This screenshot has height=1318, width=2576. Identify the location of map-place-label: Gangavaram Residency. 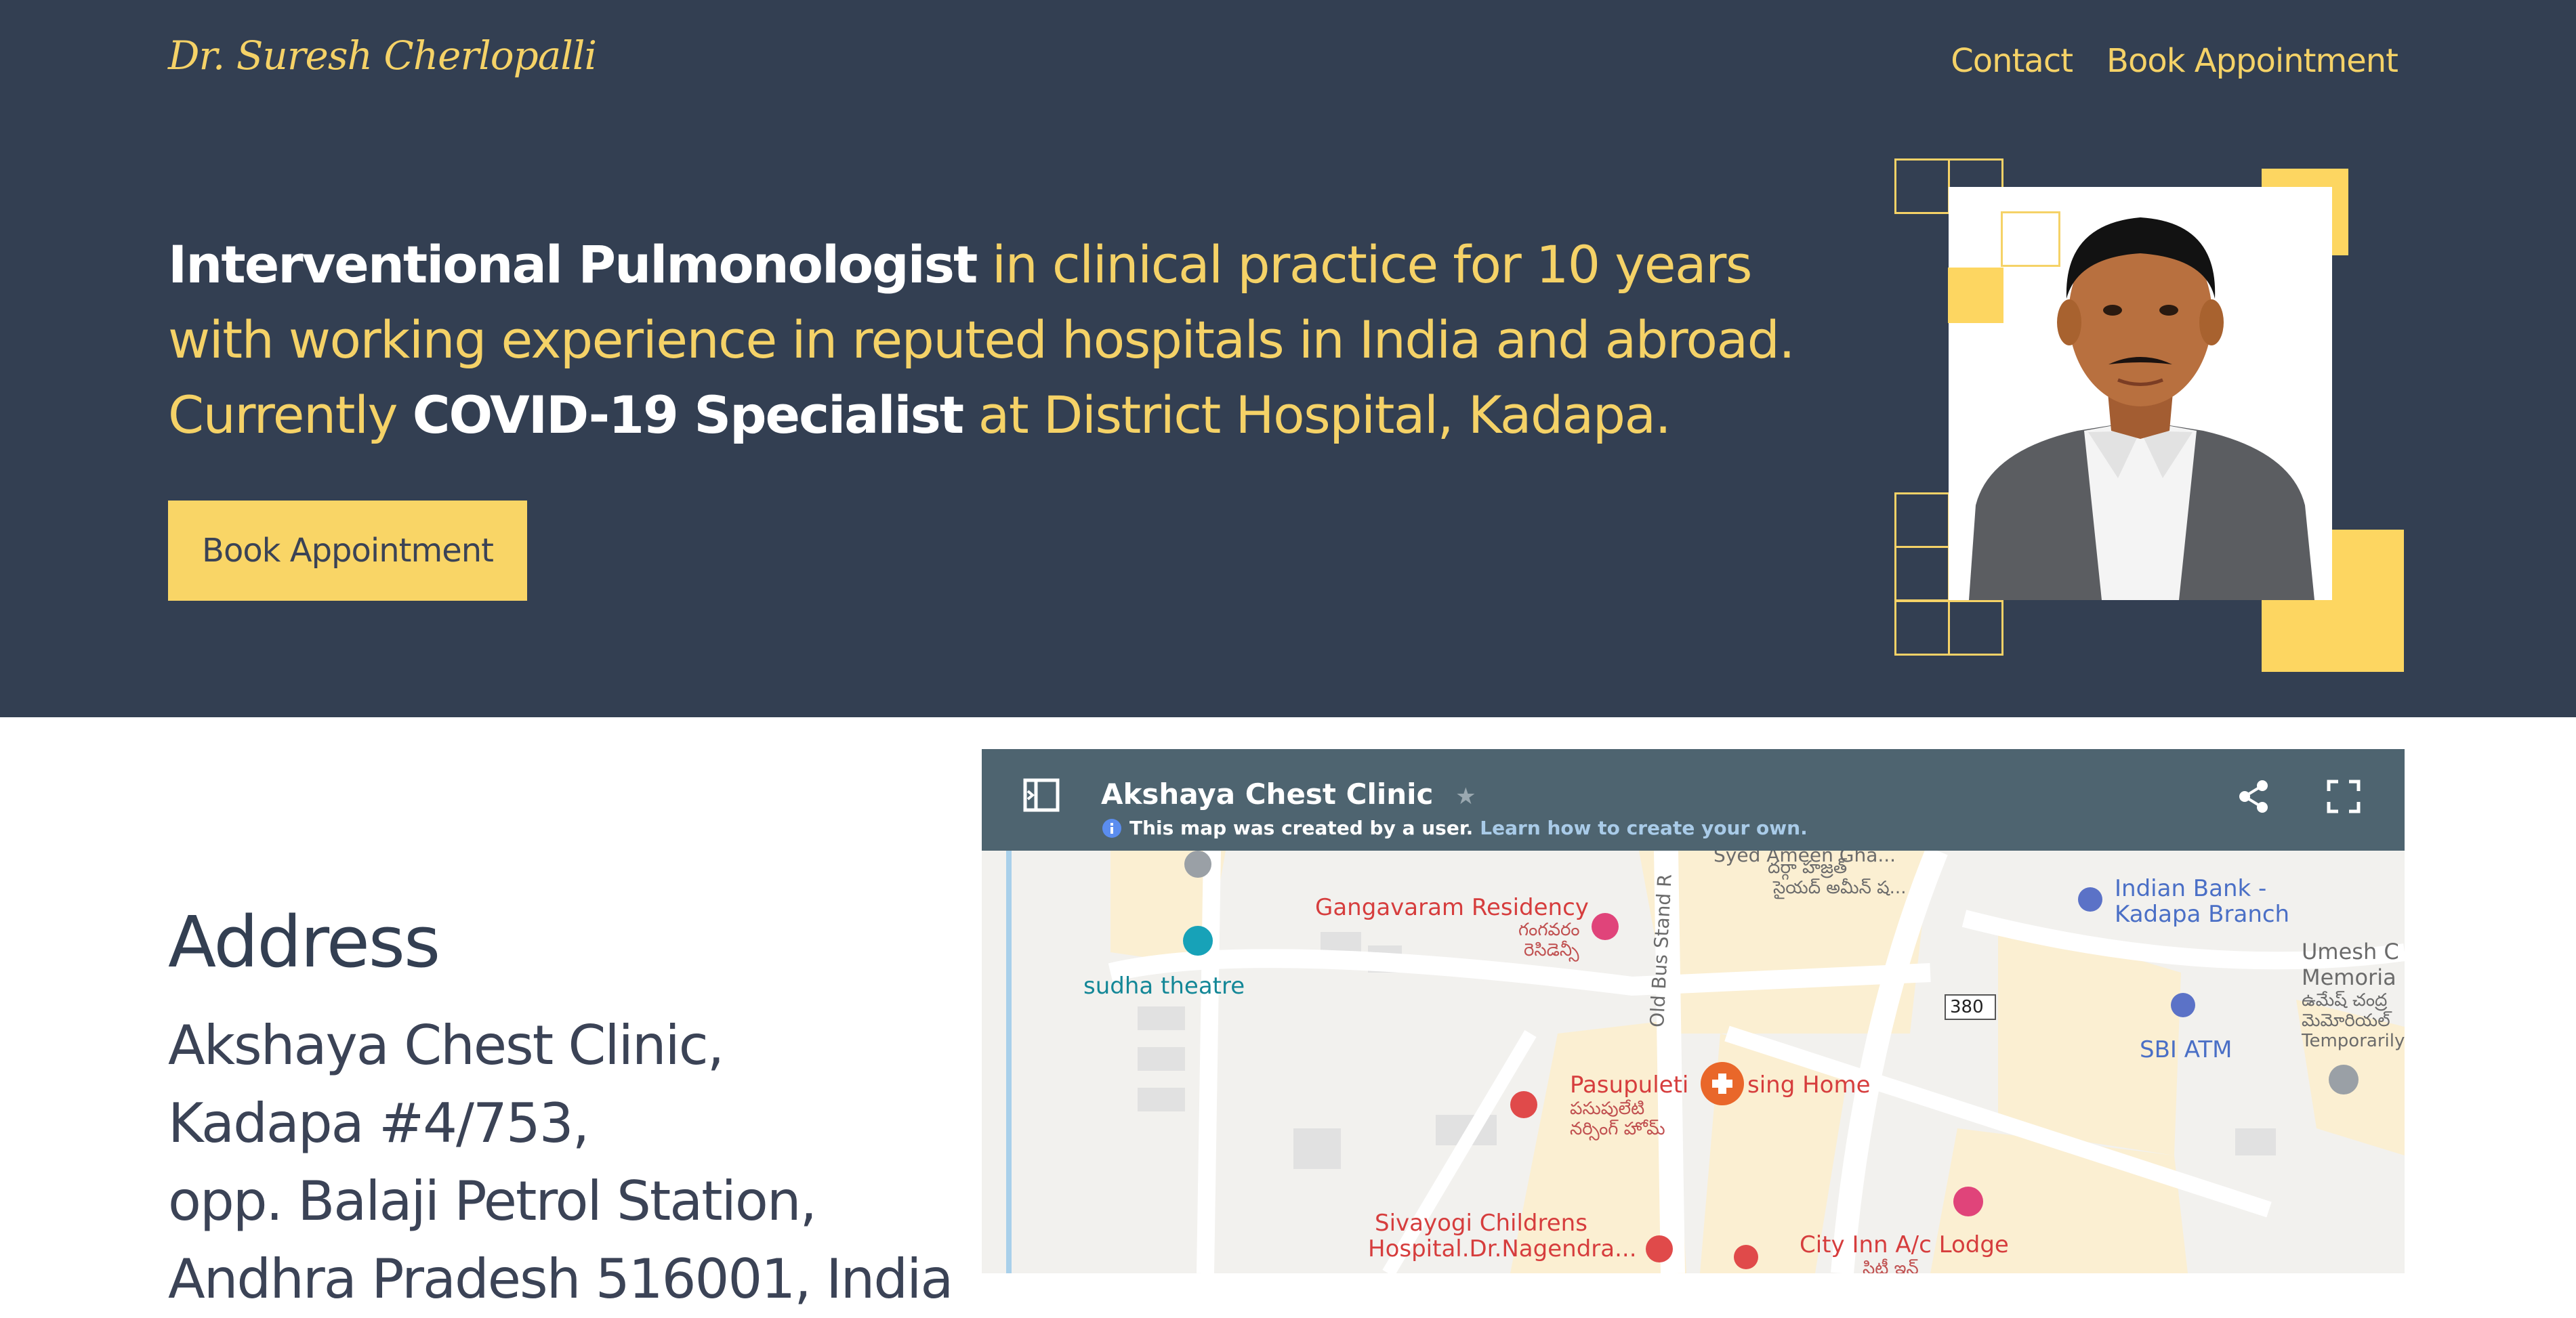
(1452, 907).